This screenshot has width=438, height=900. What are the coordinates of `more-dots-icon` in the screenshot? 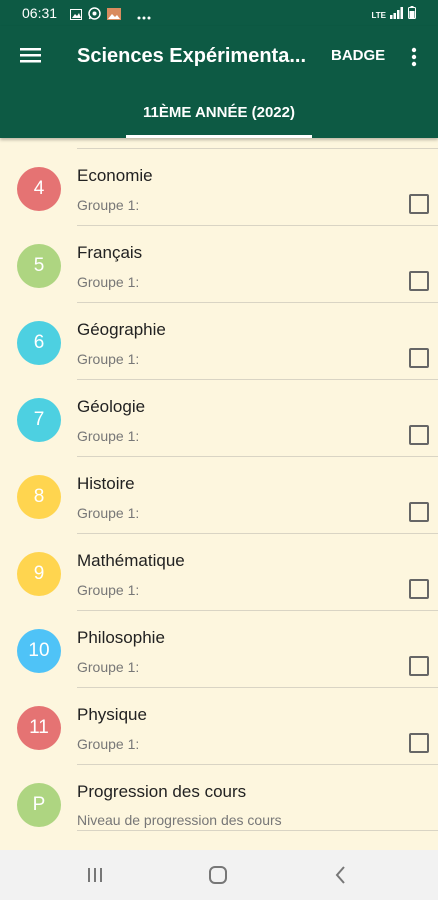 It's located at (144, 16).